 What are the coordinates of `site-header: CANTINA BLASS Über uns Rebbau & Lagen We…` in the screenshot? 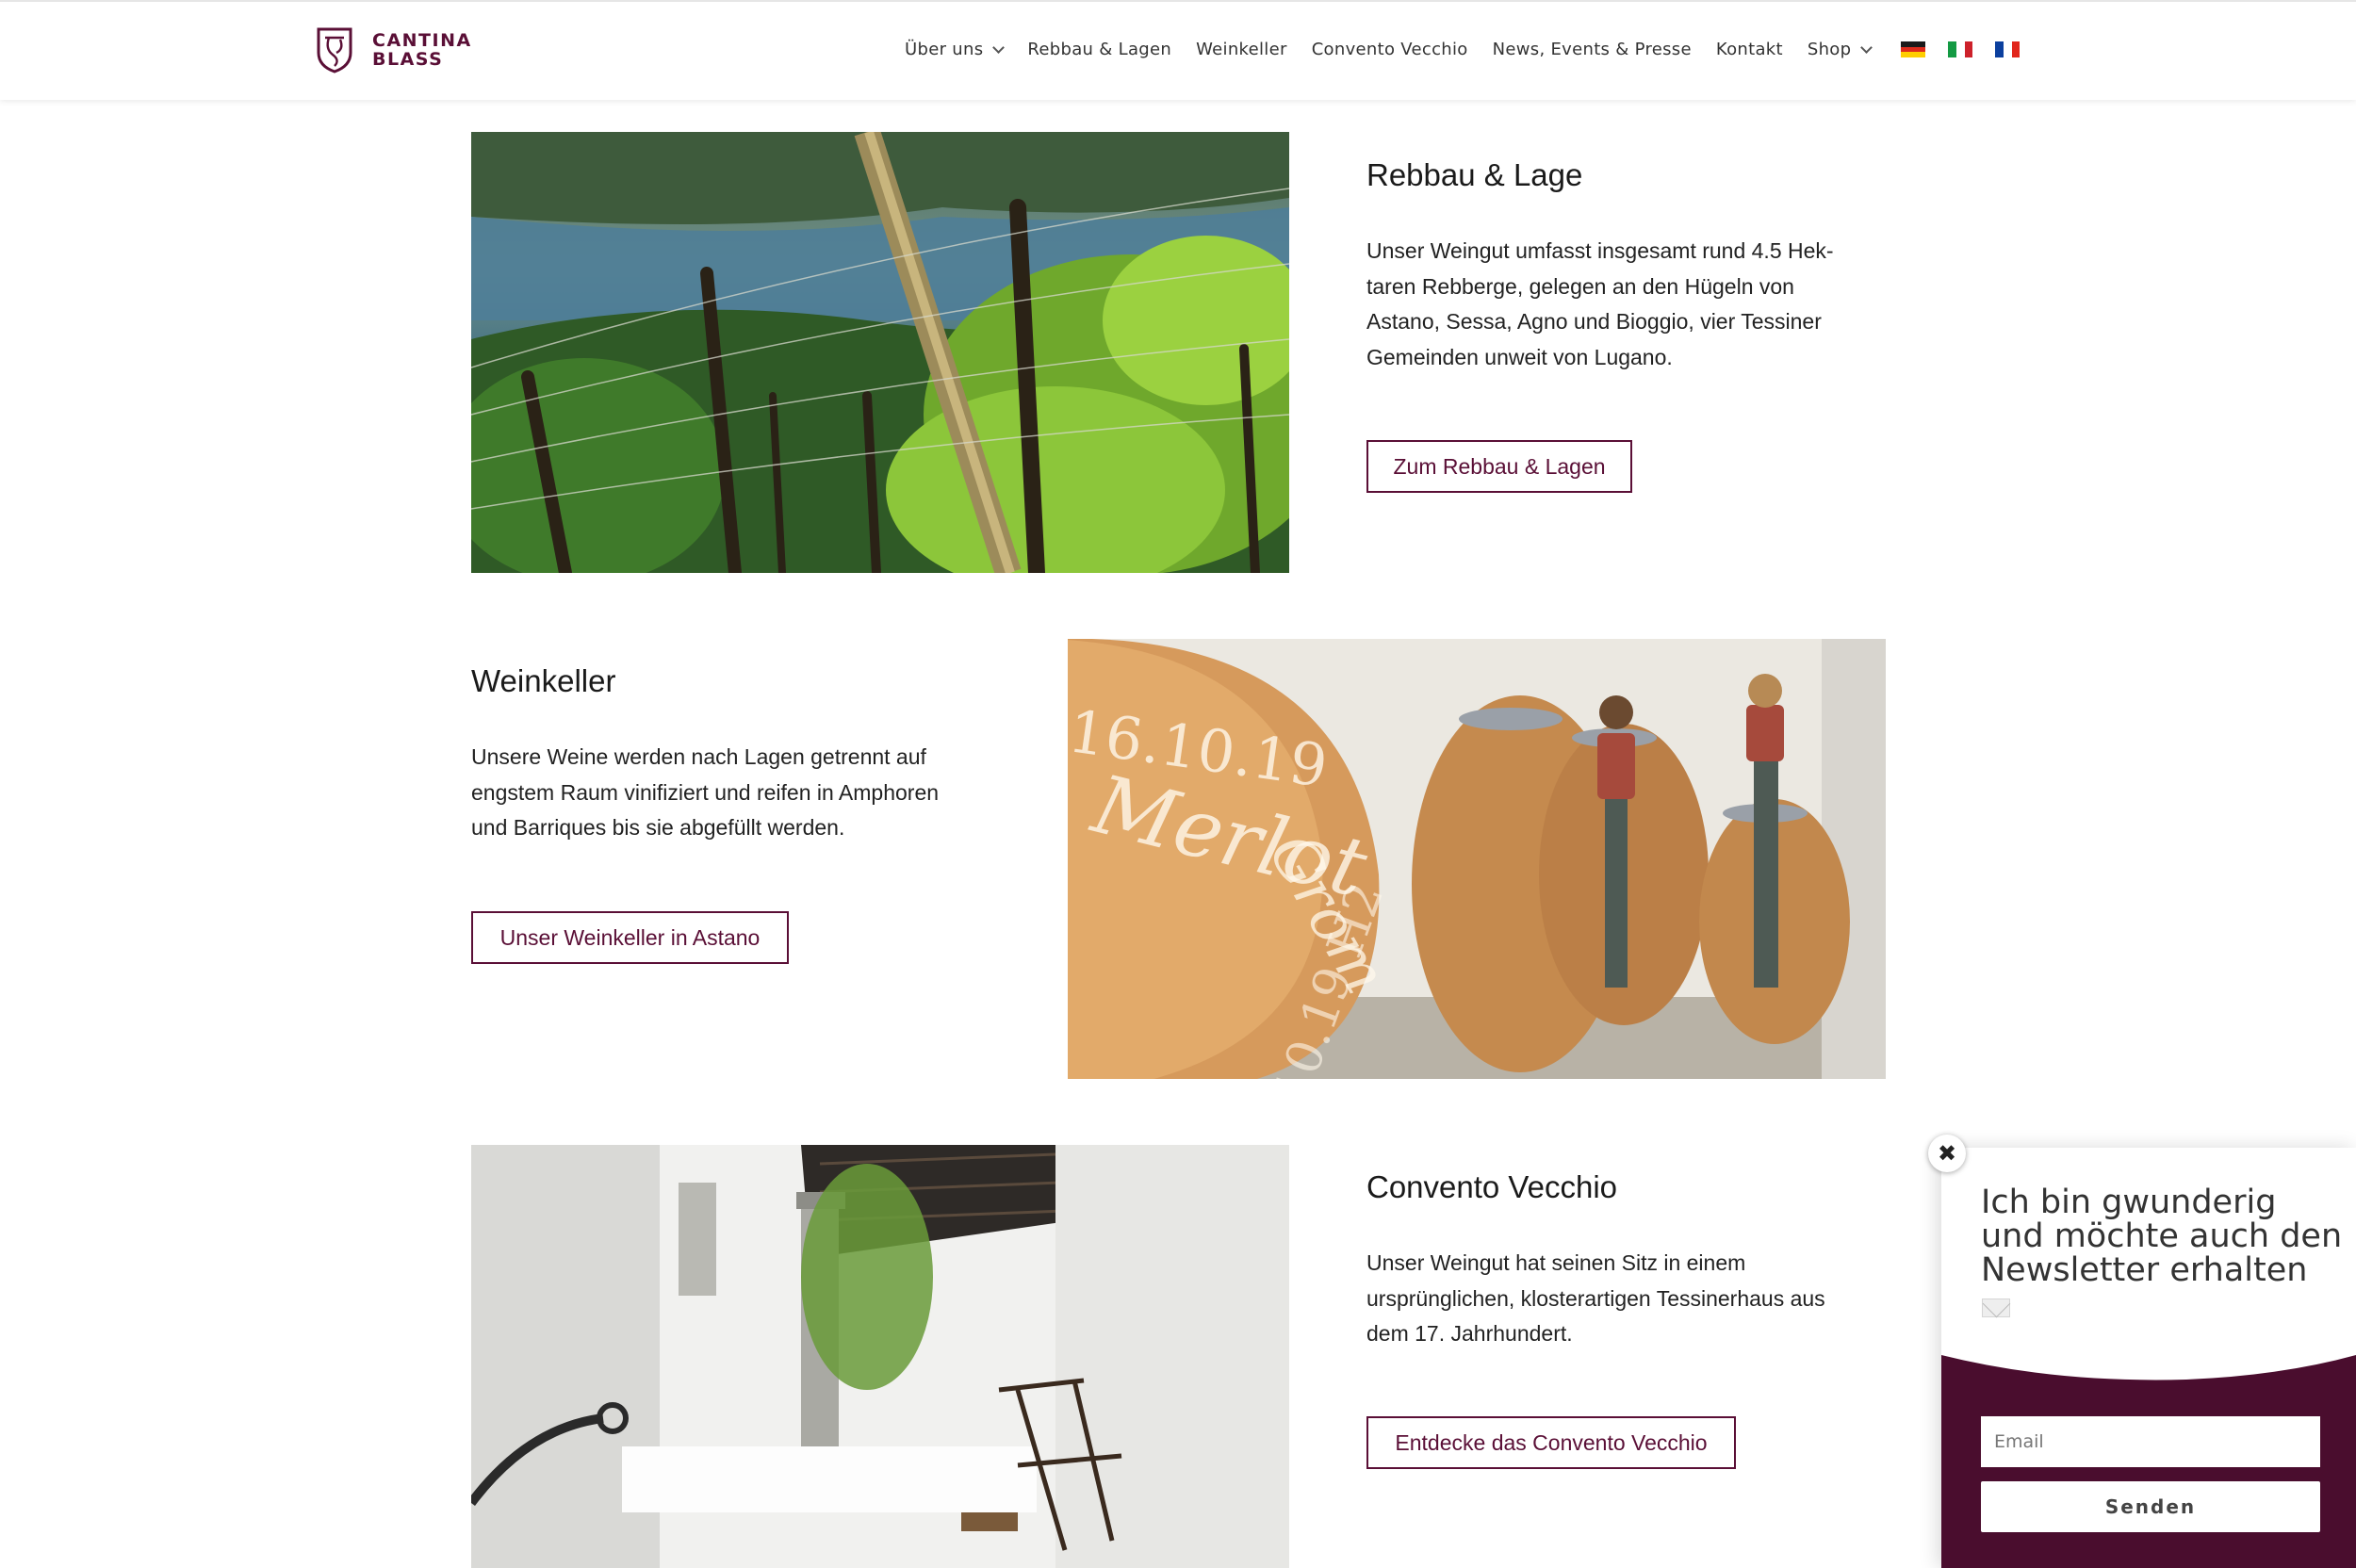 It's located at (1178, 50).